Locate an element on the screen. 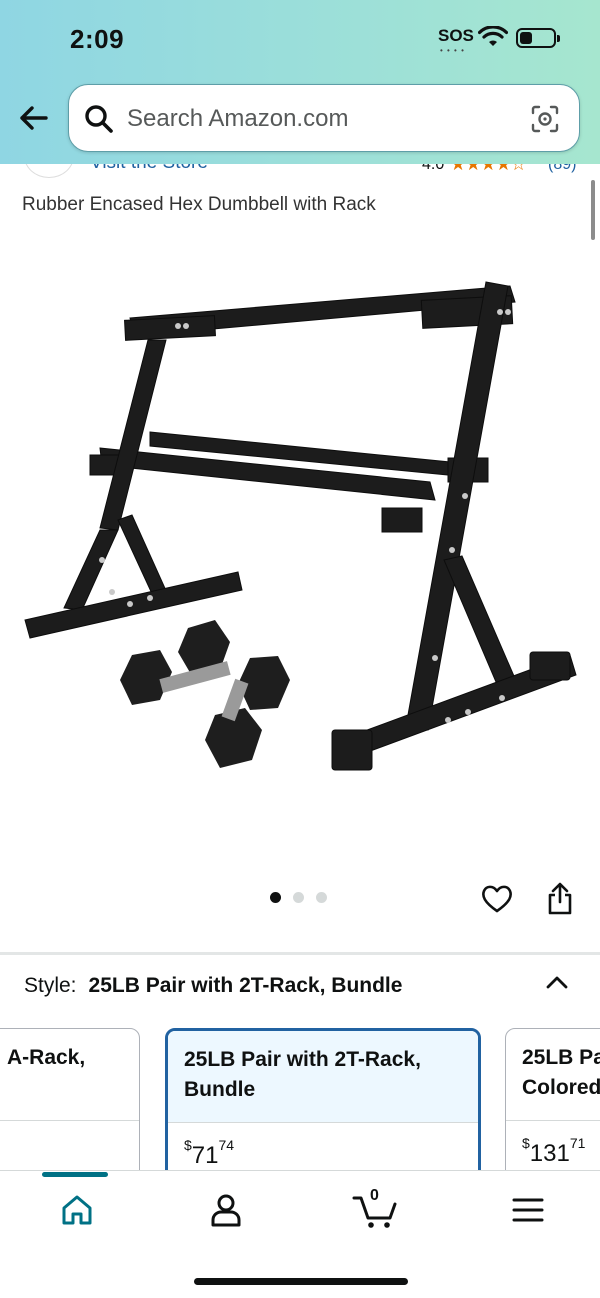 This screenshot has width=600, height=1298. camera-search-icon is located at coordinates (545, 119).